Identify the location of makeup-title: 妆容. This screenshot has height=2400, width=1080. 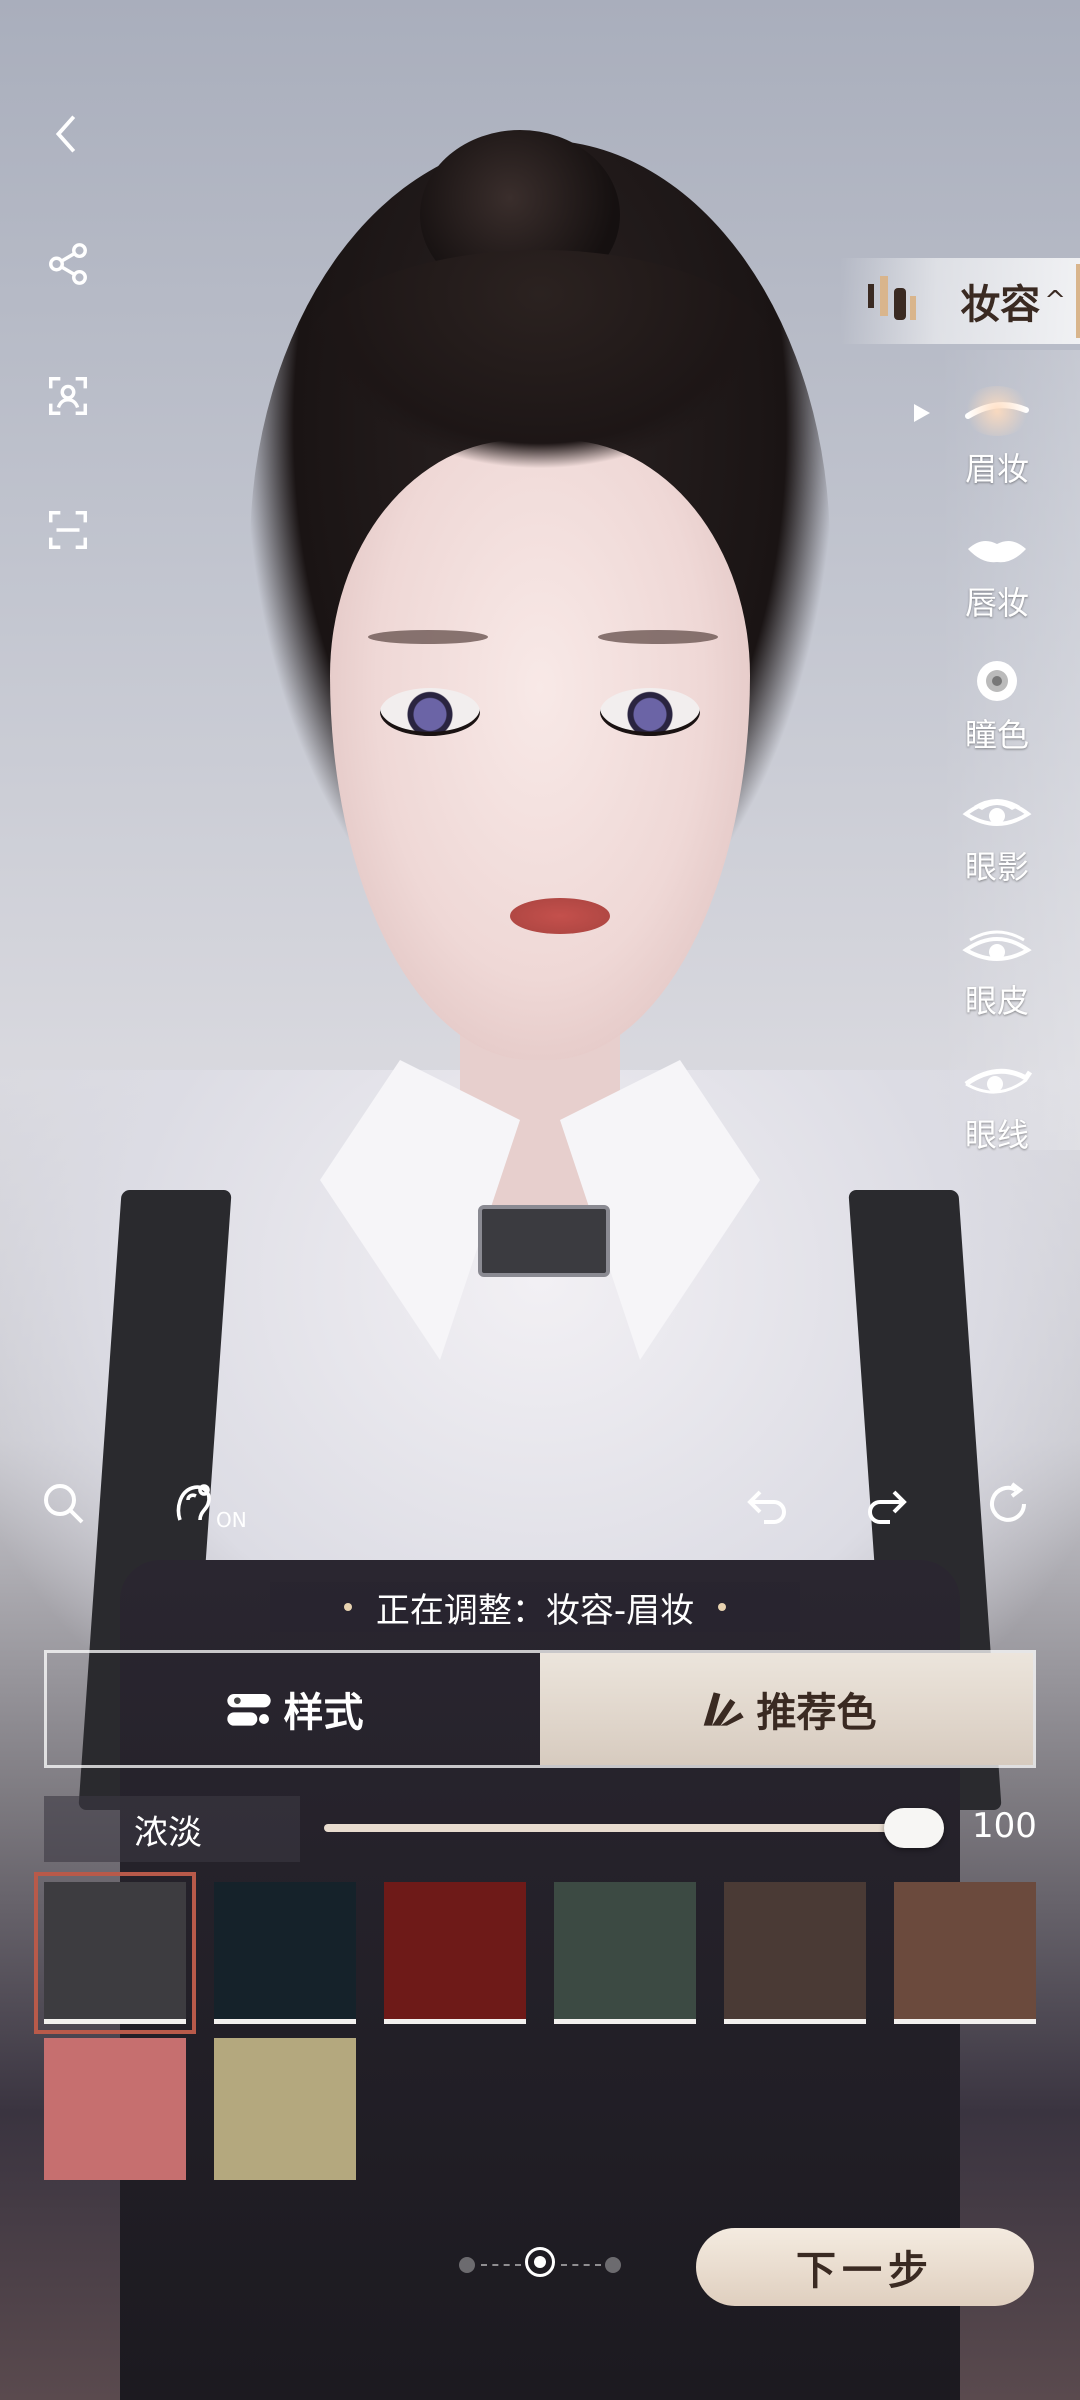
(1000, 305).